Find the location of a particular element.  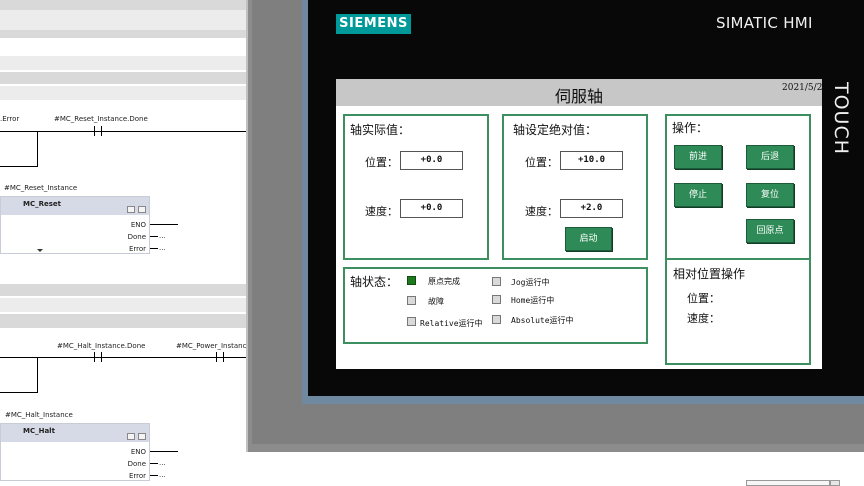

mc-reset-block: MC_Reset ENO Done Error is located at coordinates (75, 225).